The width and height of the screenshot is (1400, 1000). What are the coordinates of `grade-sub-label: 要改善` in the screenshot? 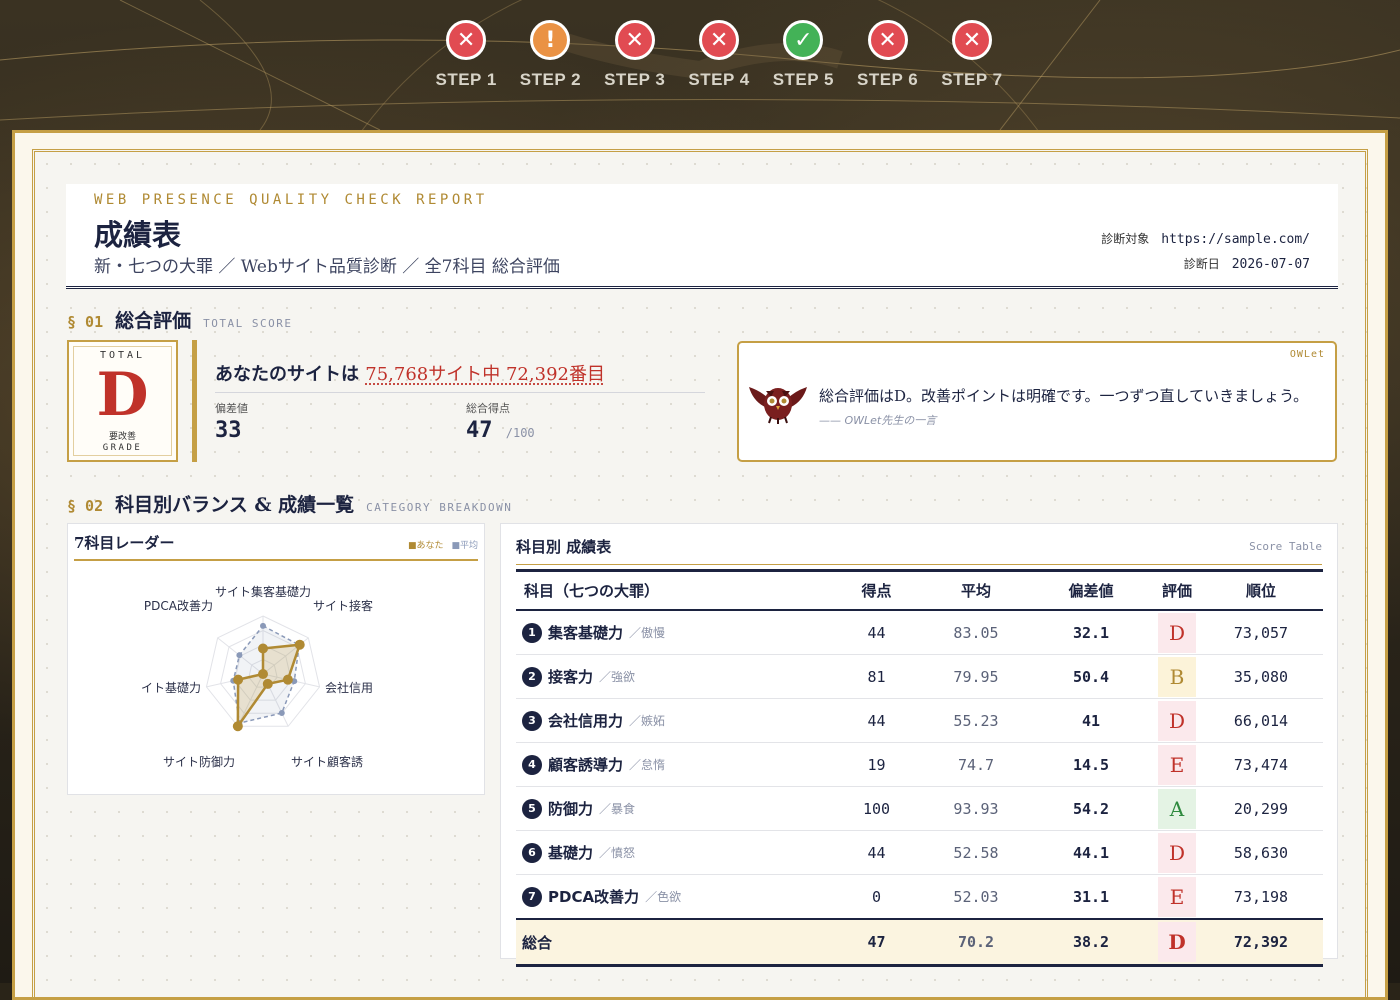 It's located at (122, 437).